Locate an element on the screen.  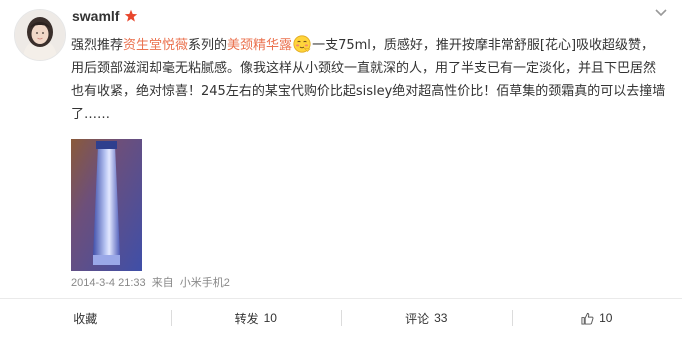
post-image is located at coordinates (106, 205).